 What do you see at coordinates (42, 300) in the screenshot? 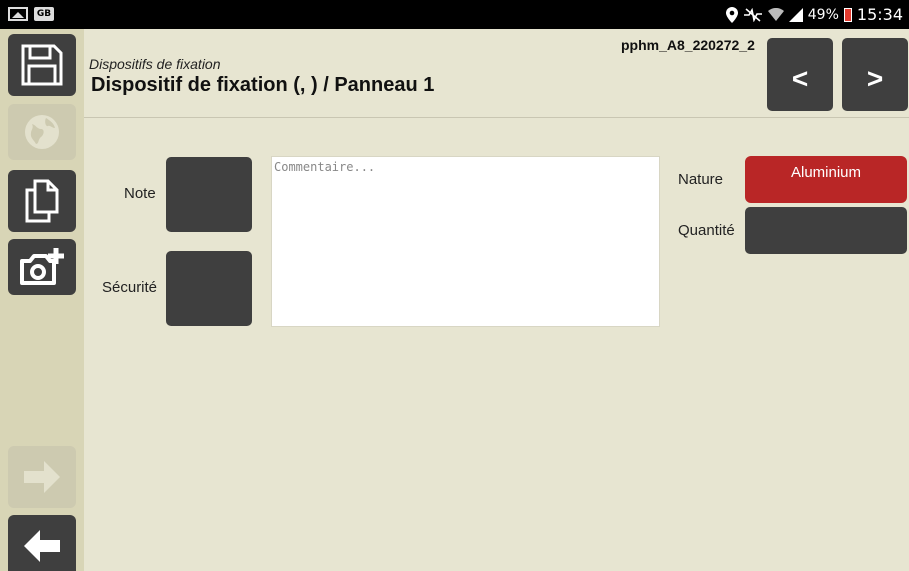
I see `sidebar` at bounding box center [42, 300].